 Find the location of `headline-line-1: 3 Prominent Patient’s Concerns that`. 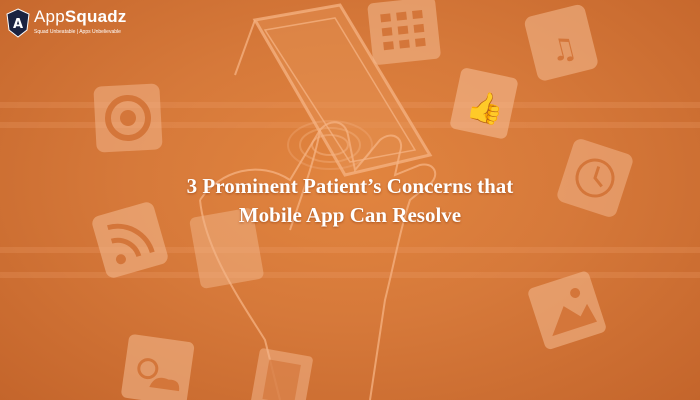

headline-line-1: 3 Prominent Patient’s Concerns that is located at coordinates (350, 186).